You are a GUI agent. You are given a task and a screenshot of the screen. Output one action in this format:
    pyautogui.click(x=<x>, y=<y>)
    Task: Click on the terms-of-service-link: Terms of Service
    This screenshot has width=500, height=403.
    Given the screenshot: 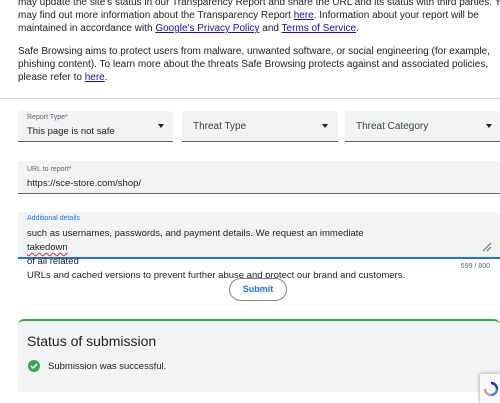 What is the action you would take?
    pyautogui.click(x=319, y=28)
    